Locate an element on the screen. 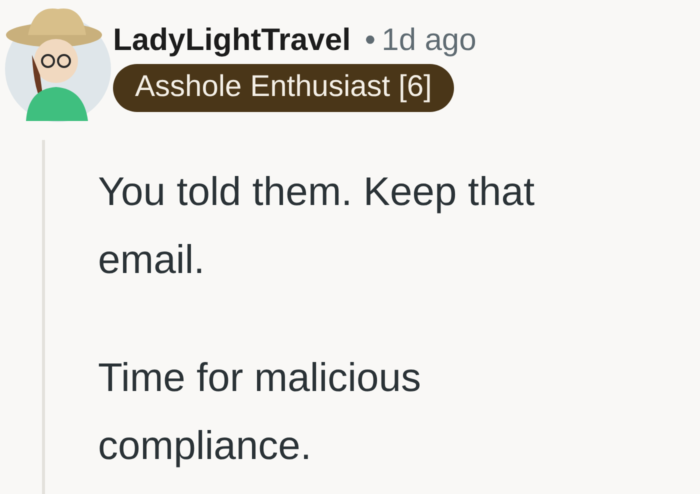 Image resolution: width=700 pixels, height=494 pixels. user-flair: Asshole Enthusiast [6] is located at coordinates (283, 88).